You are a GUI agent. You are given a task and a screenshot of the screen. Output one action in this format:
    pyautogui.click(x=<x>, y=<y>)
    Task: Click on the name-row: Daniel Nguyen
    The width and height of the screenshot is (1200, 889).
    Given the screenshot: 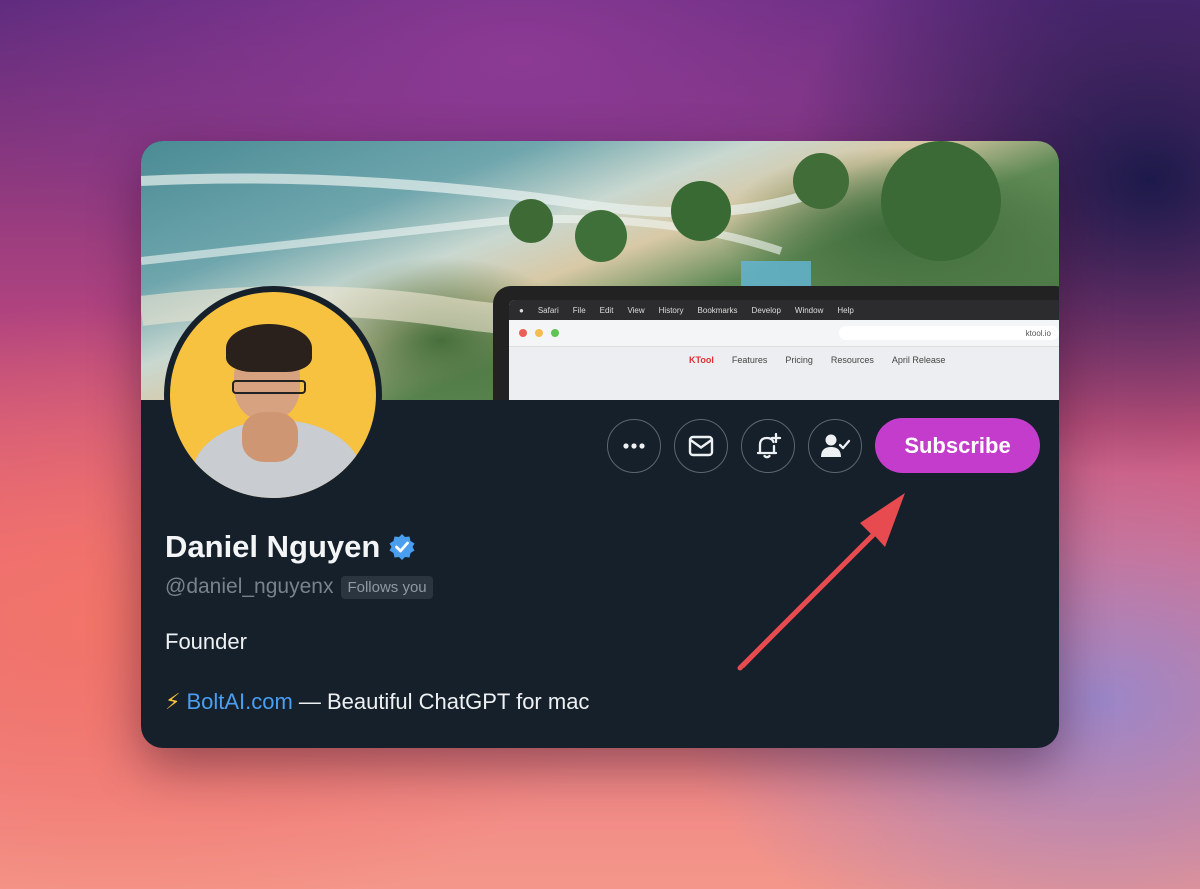 What is the action you would take?
    pyautogui.click(x=377, y=547)
    